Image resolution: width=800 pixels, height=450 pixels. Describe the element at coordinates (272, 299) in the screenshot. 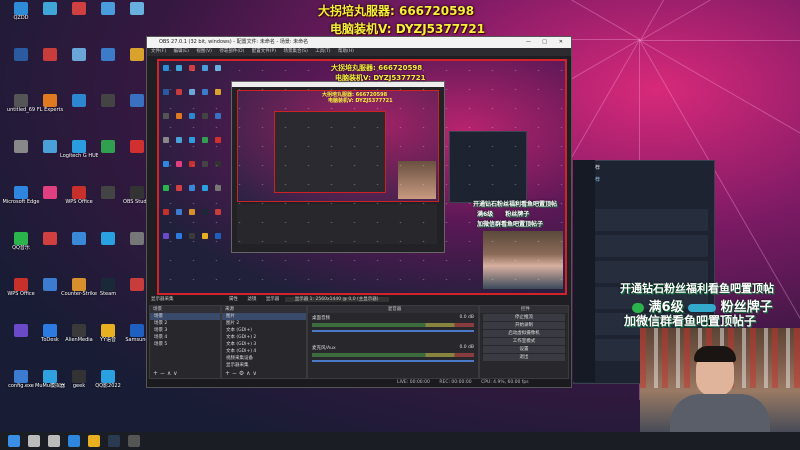

I see `display-label: 显示器` at that location.